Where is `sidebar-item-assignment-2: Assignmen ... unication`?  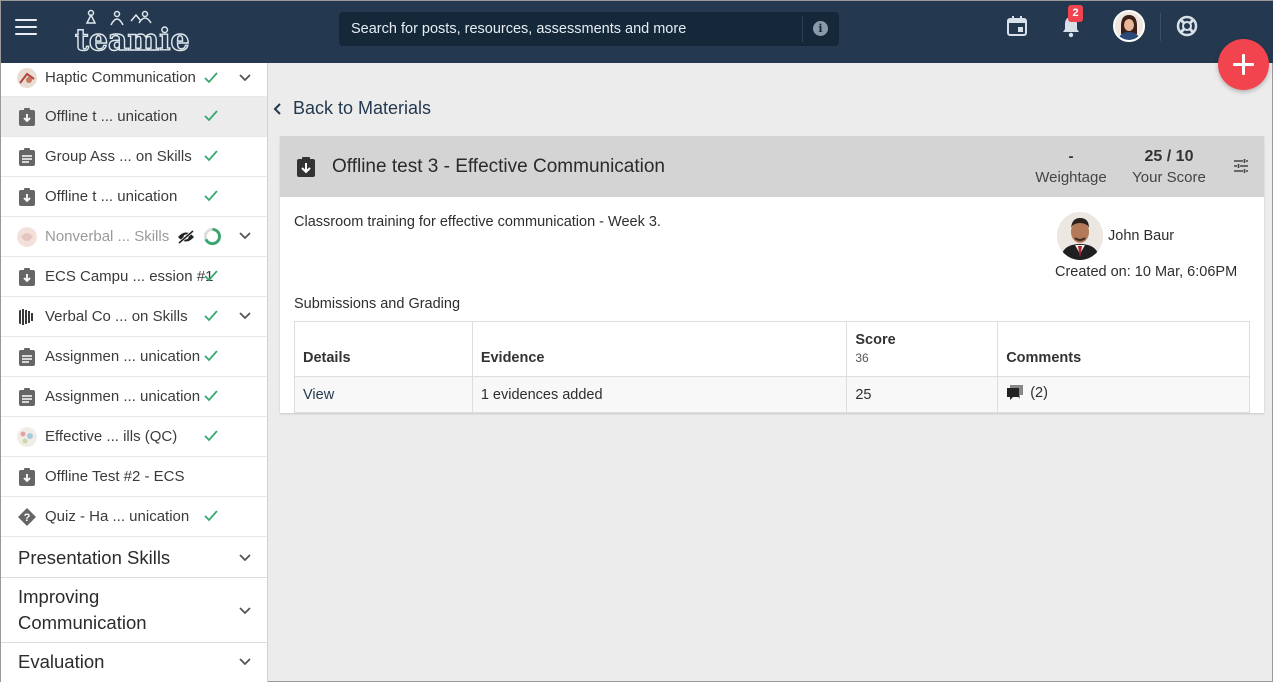 sidebar-item-assignment-2: Assignmen ... unication is located at coordinates (134, 397).